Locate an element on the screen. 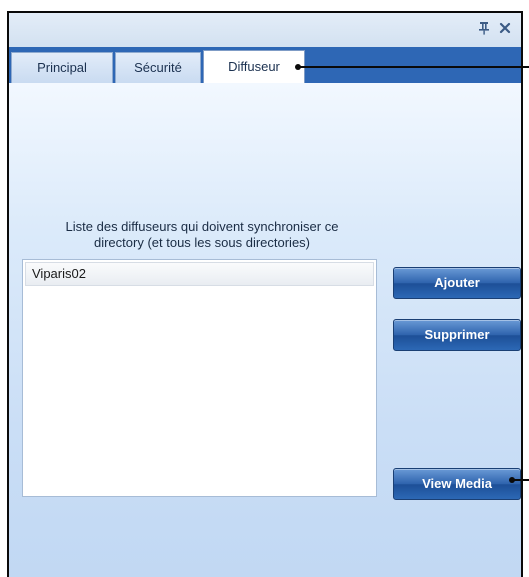  pin-icon is located at coordinates (484, 29).